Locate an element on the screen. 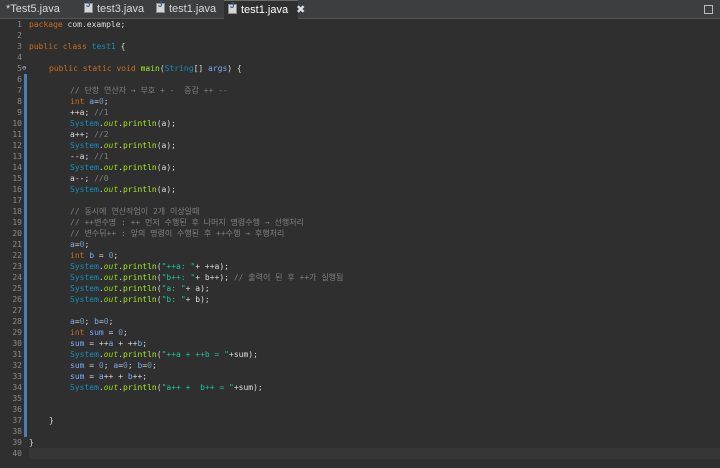 This screenshot has width=720, height=468. line-number: 14 is located at coordinates (17, 167).